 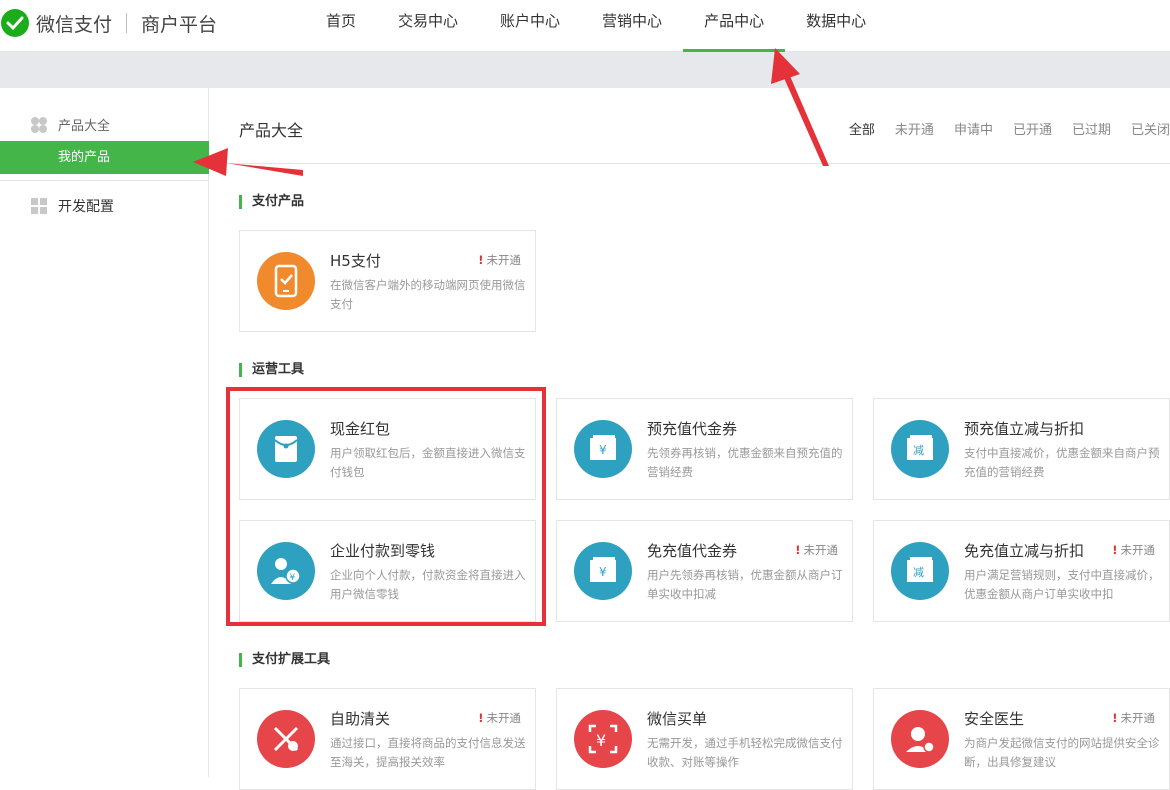 I want to click on brand-subtitle: 商户平台, so click(x=179, y=24).